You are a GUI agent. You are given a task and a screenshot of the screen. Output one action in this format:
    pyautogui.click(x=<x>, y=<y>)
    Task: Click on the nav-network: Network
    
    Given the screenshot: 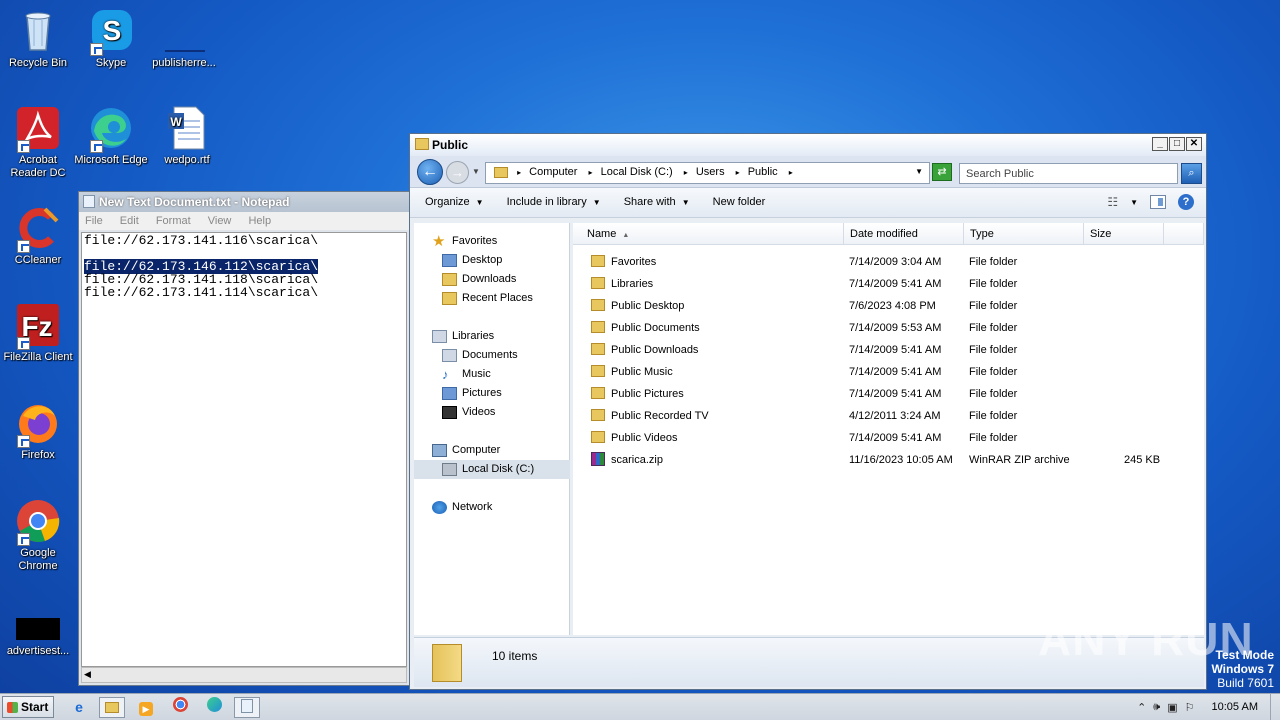 What is the action you would take?
    pyautogui.click(x=462, y=507)
    